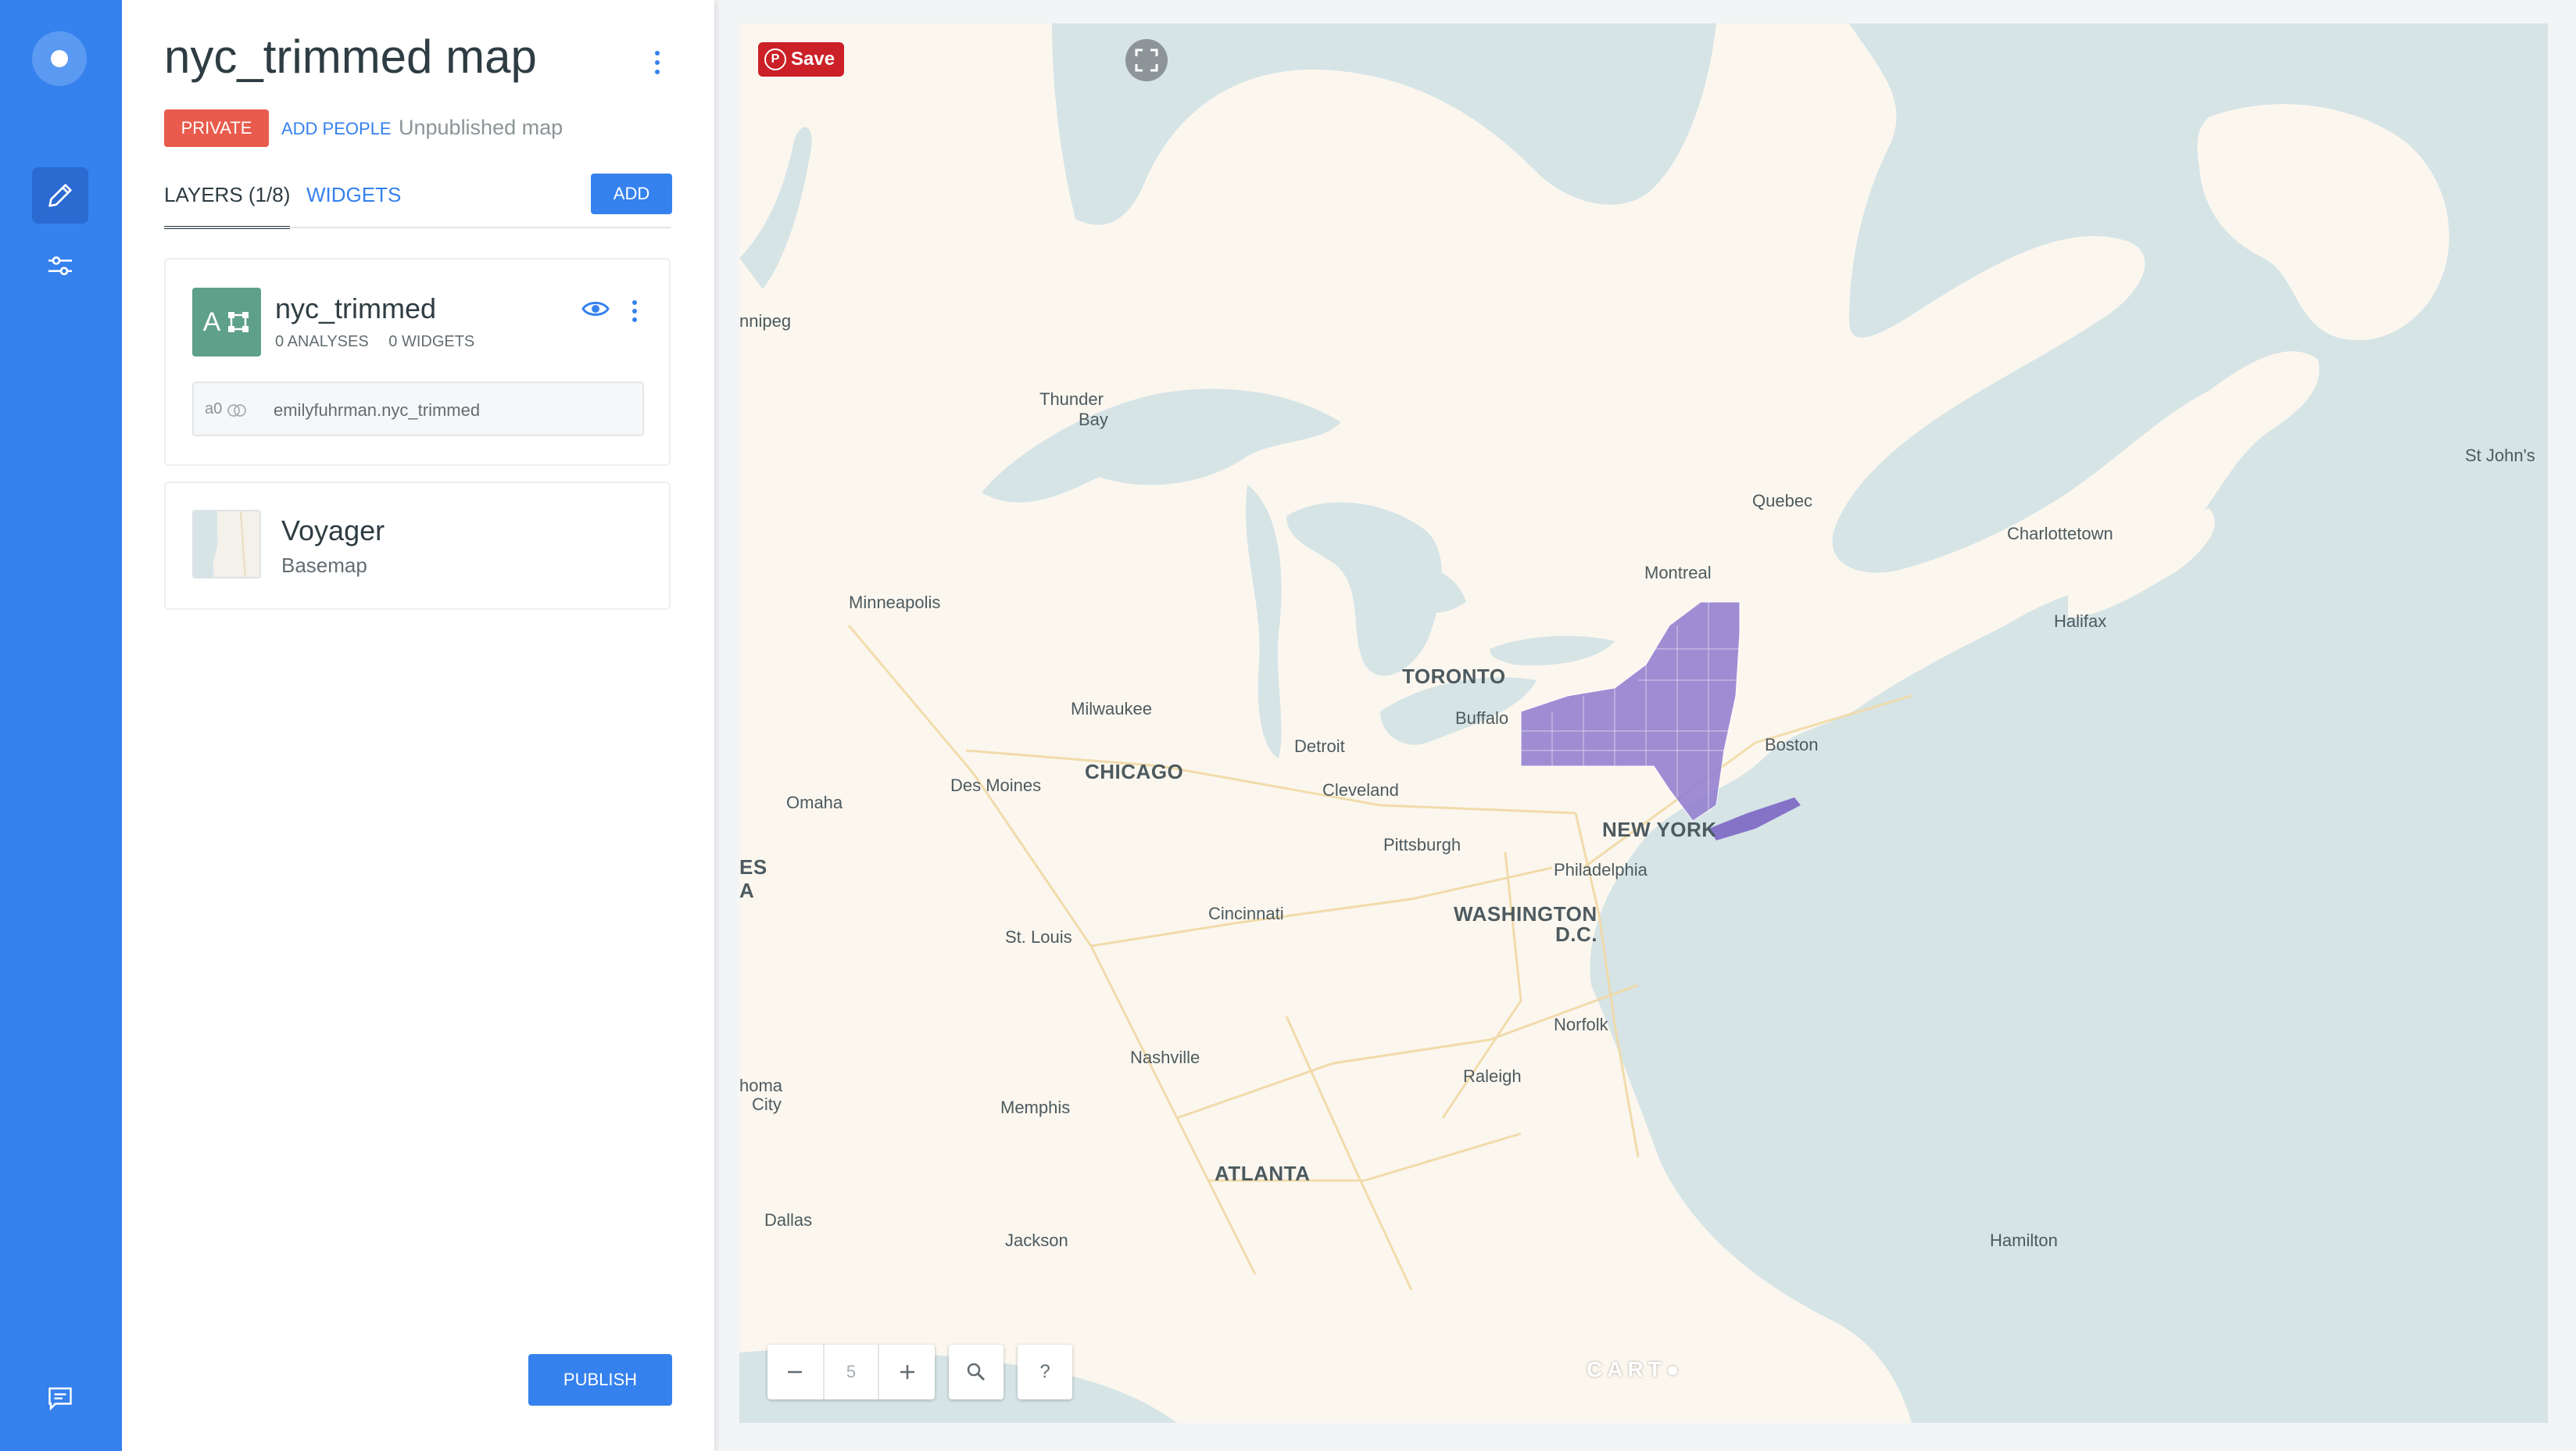 This screenshot has width=2576, height=1451. I want to click on place-label: Montreal, so click(1678, 572).